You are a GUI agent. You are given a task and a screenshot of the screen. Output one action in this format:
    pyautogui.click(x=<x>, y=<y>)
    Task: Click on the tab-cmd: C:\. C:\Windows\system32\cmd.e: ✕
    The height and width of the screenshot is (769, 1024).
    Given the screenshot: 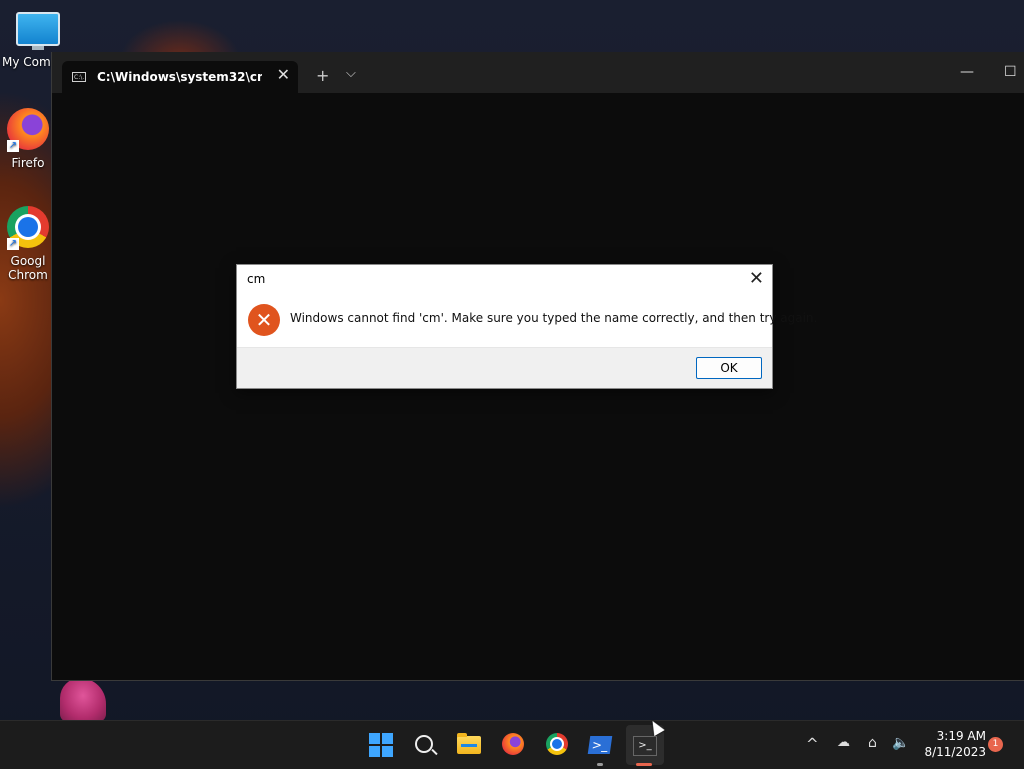 What is the action you would take?
    pyautogui.click(x=180, y=77)
    